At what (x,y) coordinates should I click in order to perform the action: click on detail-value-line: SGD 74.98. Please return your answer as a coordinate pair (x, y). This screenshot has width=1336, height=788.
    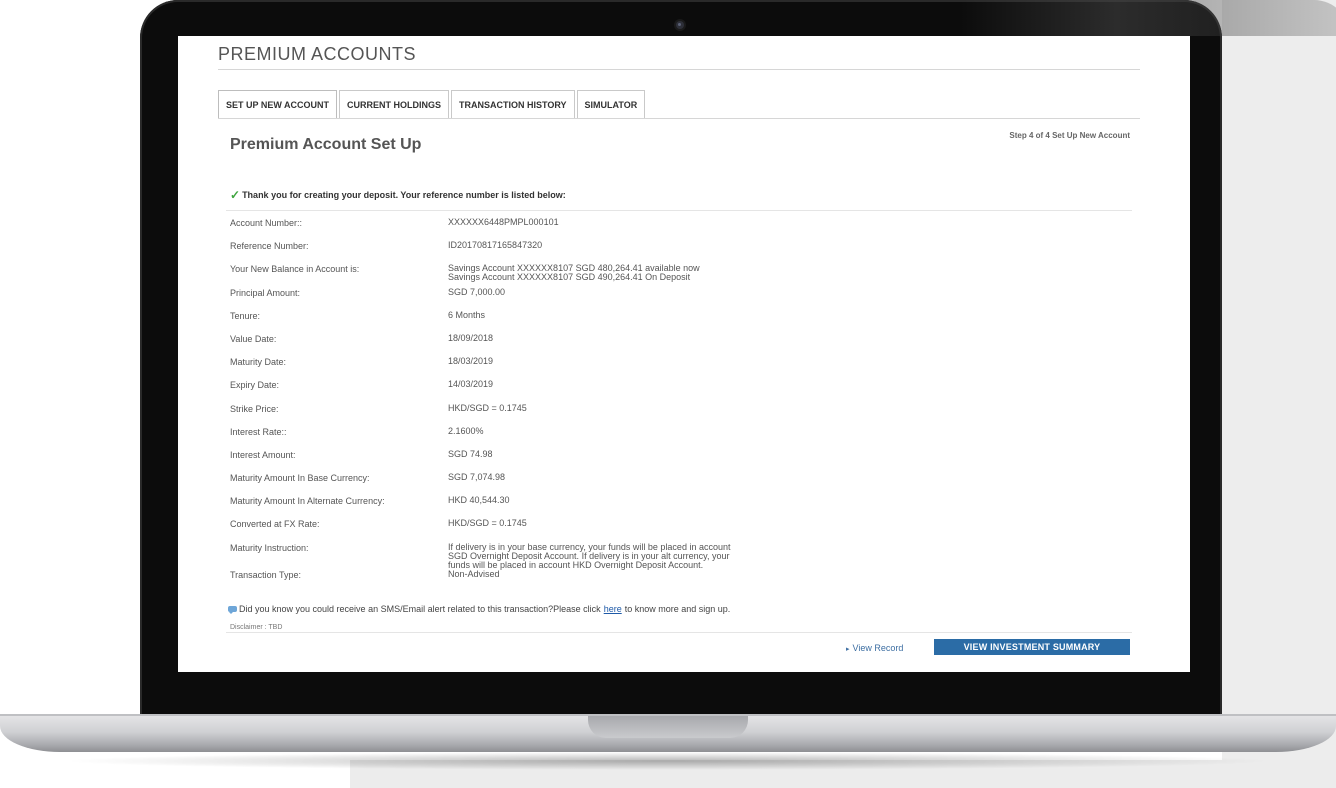
    Looking at the image, I should click on (470, 453).